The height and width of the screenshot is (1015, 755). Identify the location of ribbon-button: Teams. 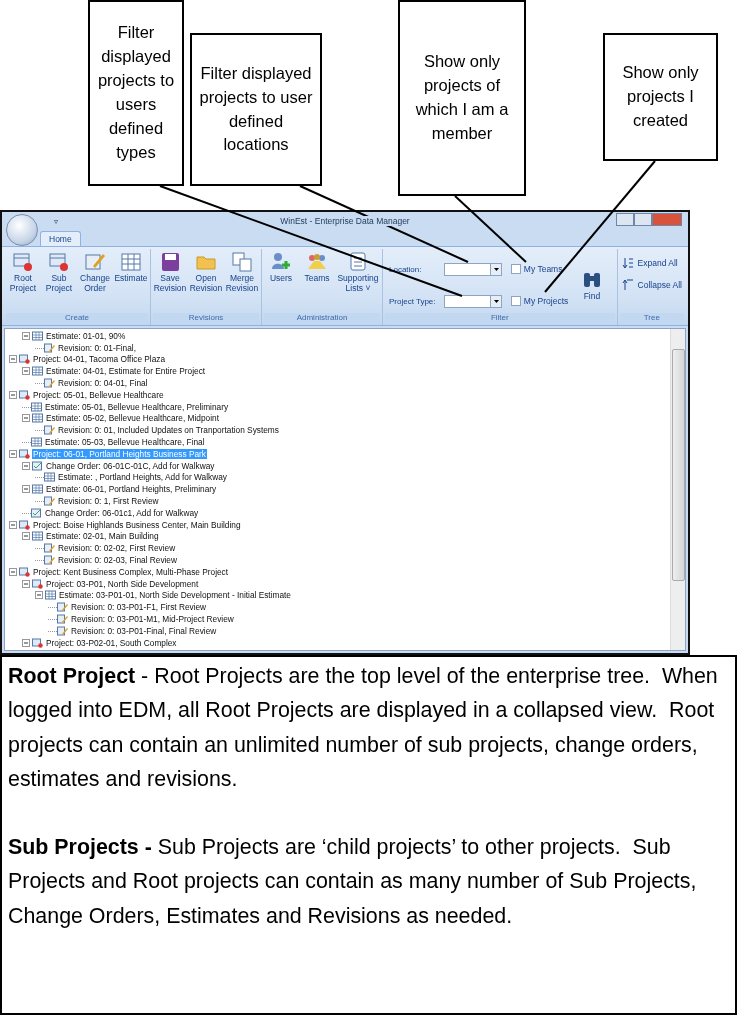
(317, 267).